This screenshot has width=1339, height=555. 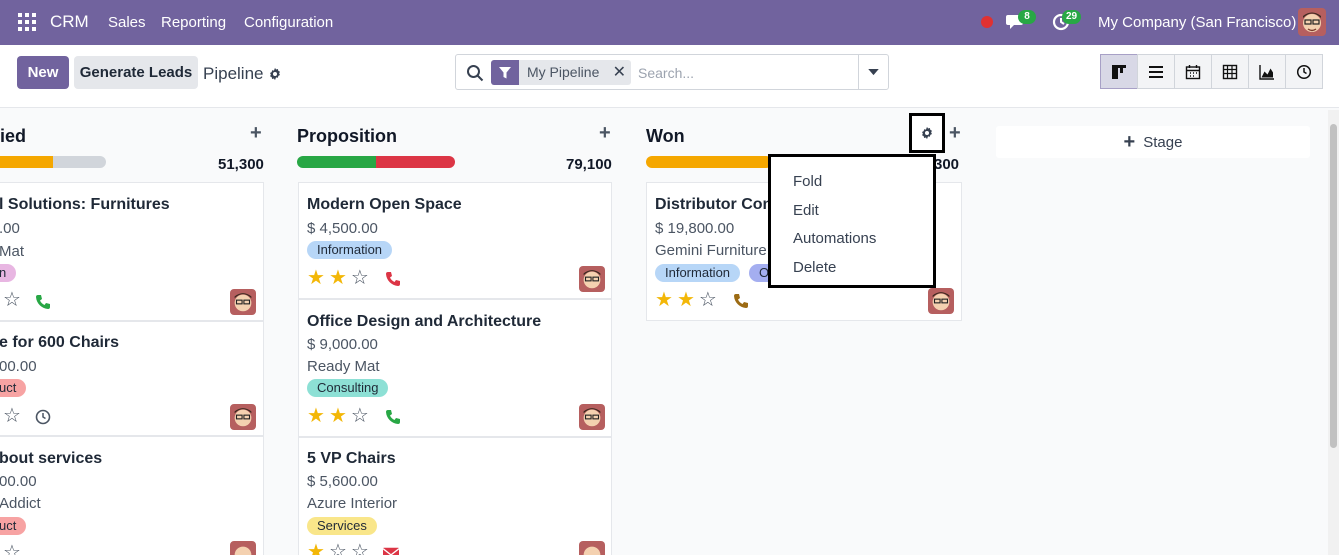 I want to click on menu-reporting: Reporting, so click(x=193, y=22).